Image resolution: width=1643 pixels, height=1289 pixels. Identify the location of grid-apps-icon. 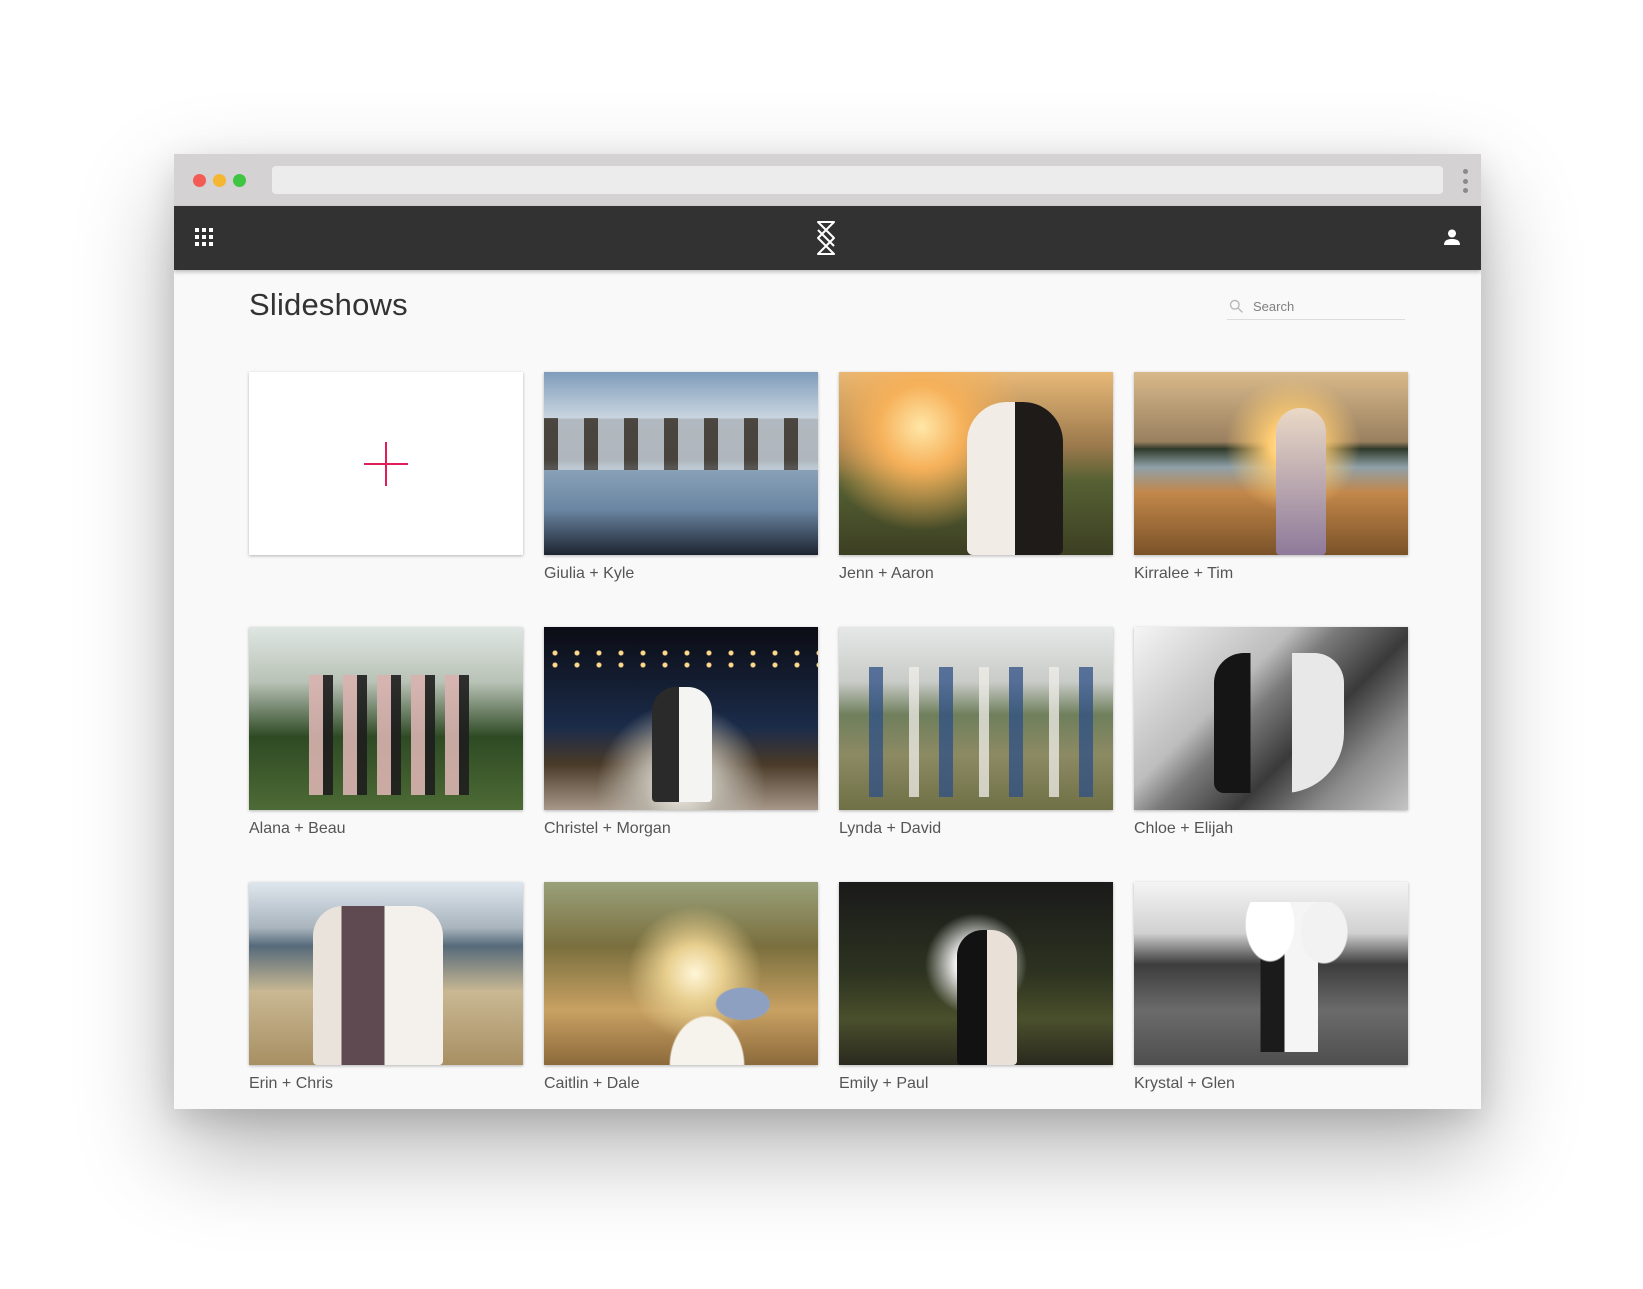
(204, 237).